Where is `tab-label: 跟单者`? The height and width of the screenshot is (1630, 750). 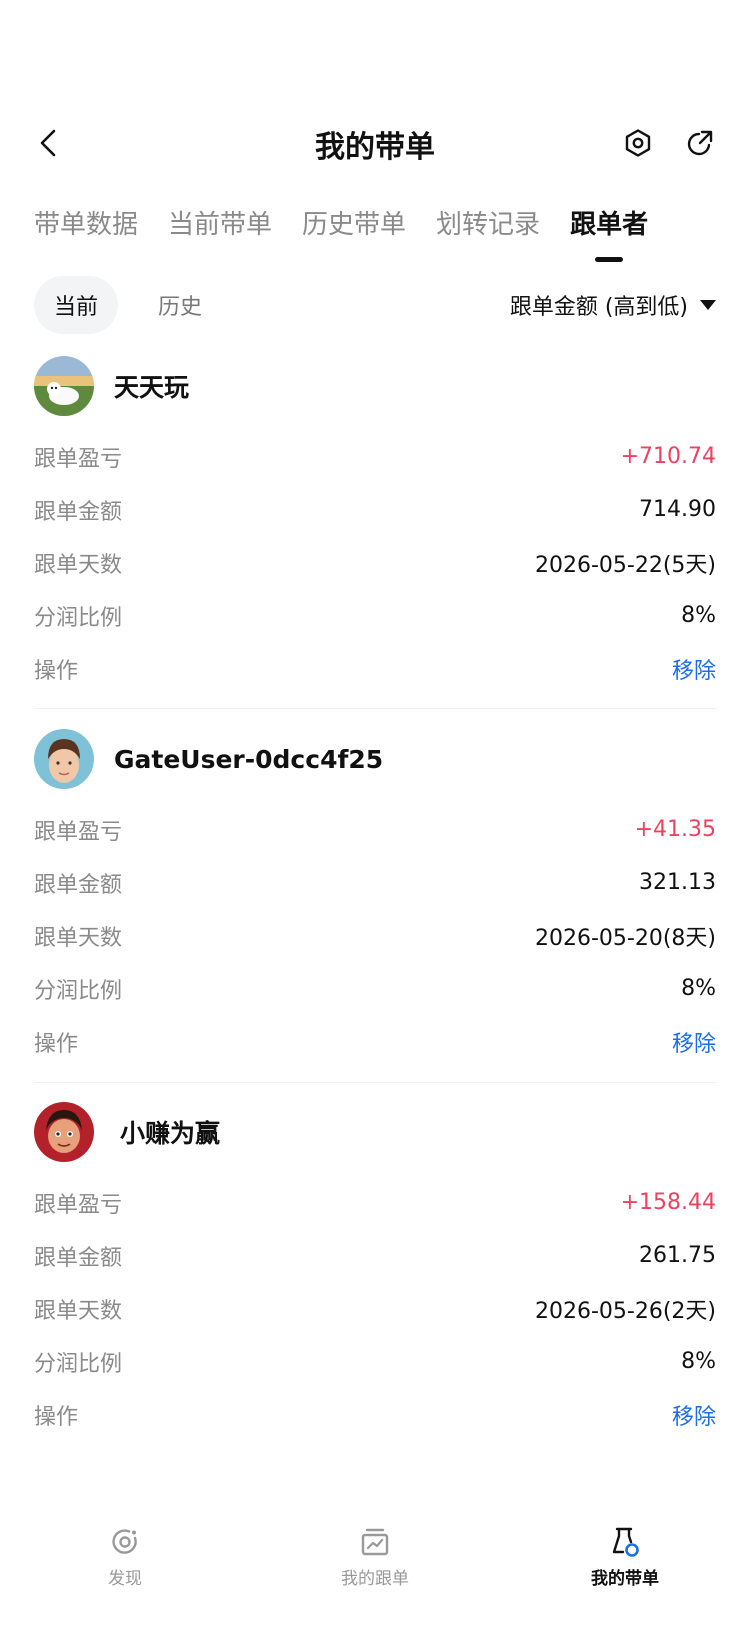
tab-label: 跟单者 is located at coordinates (609, 225).